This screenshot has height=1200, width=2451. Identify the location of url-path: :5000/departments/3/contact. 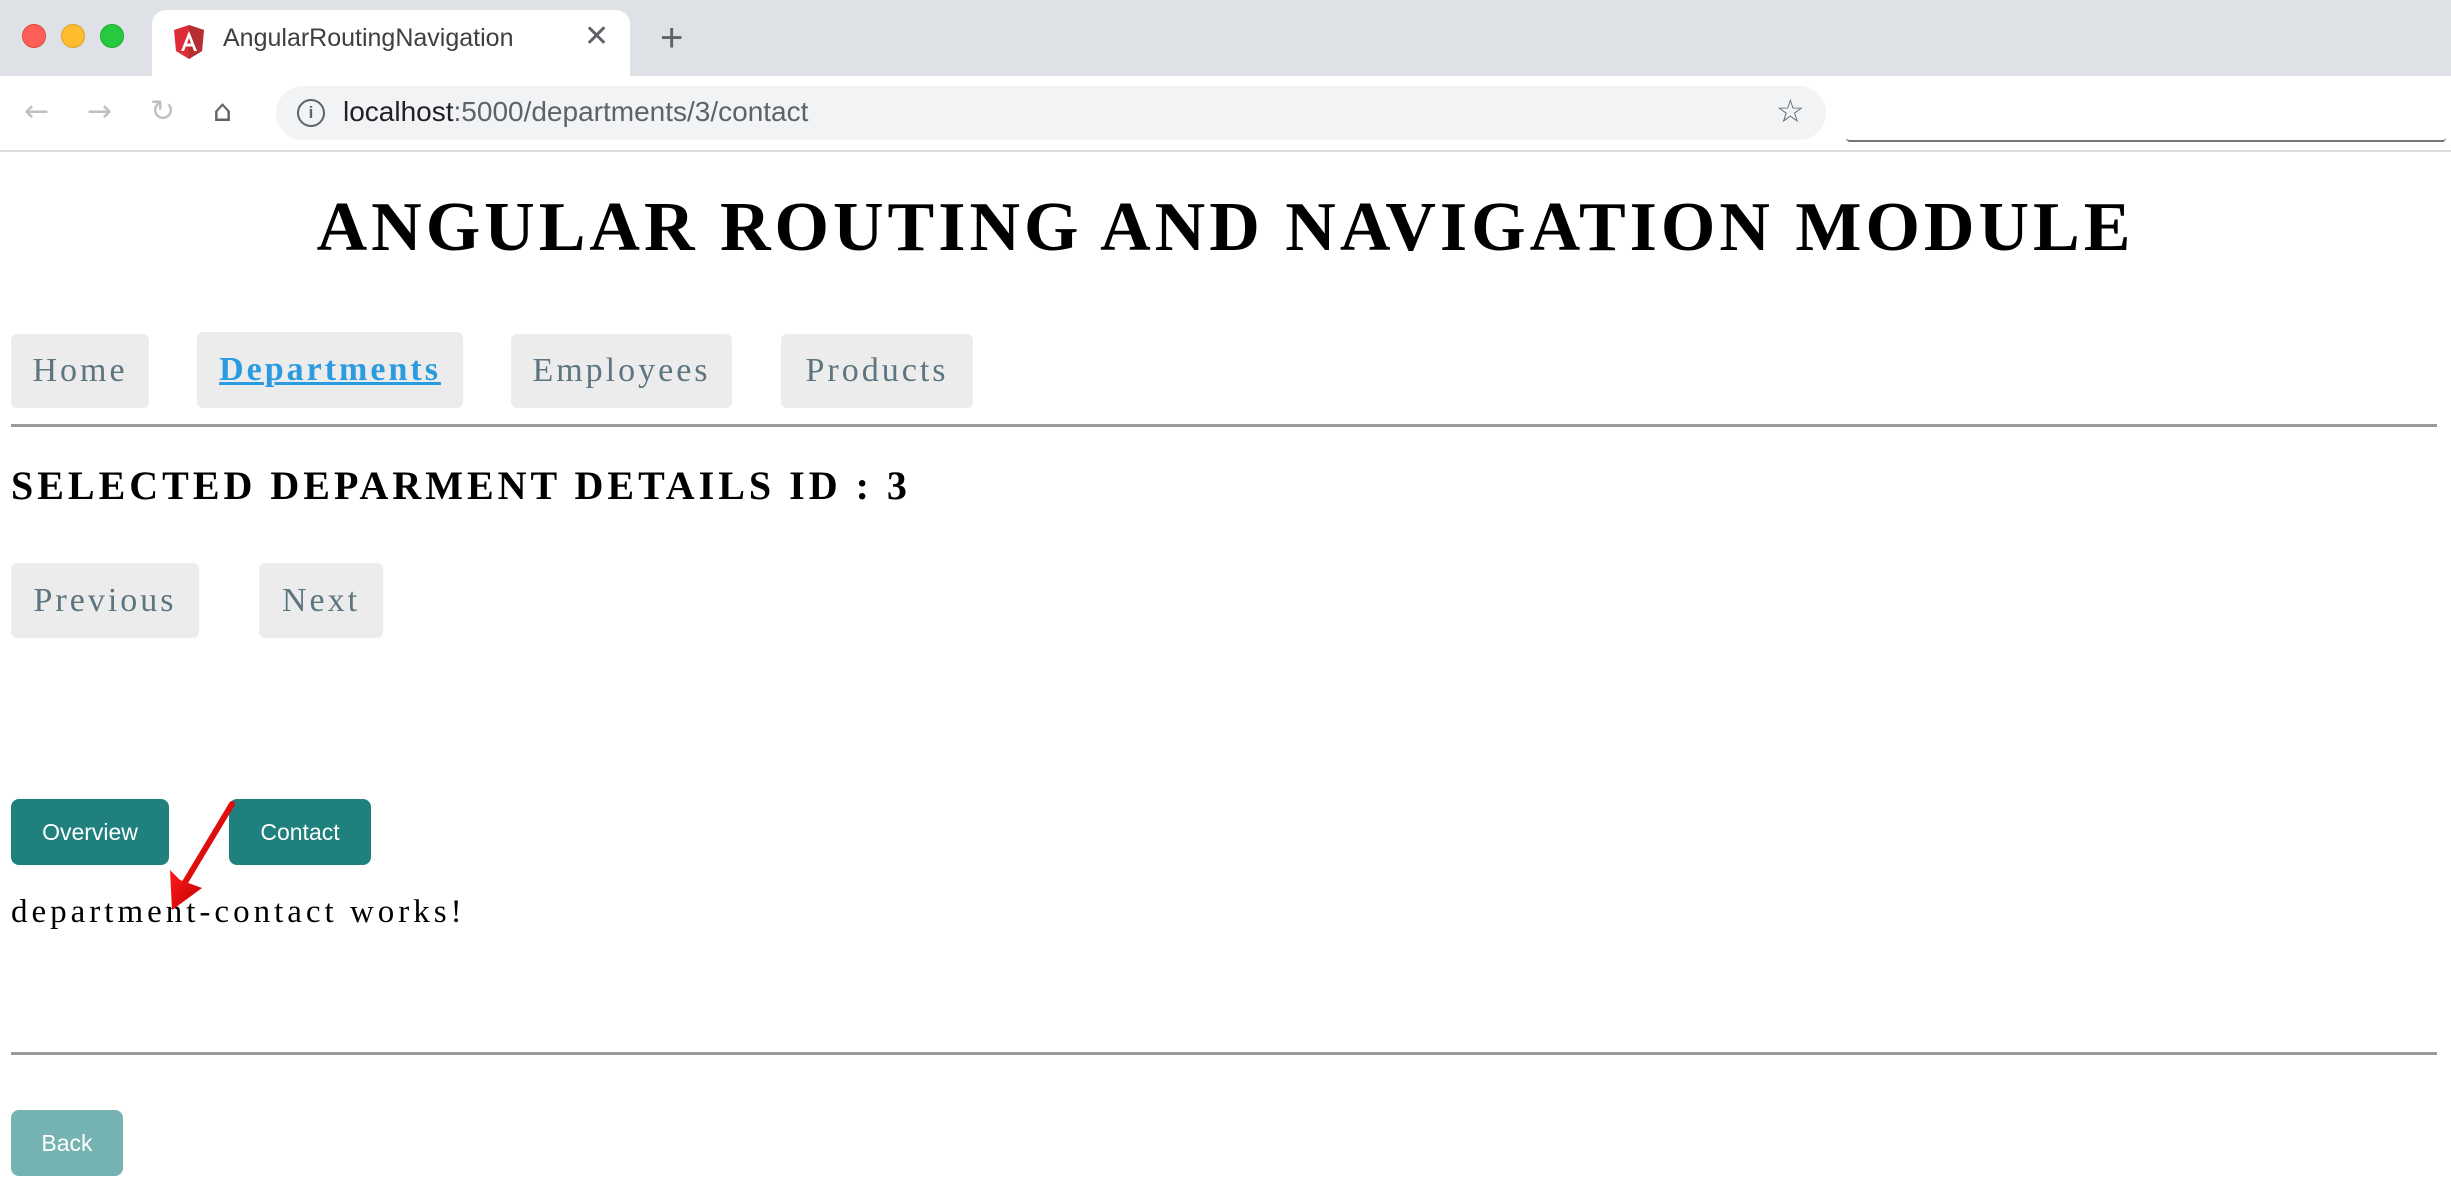
(631, 111).